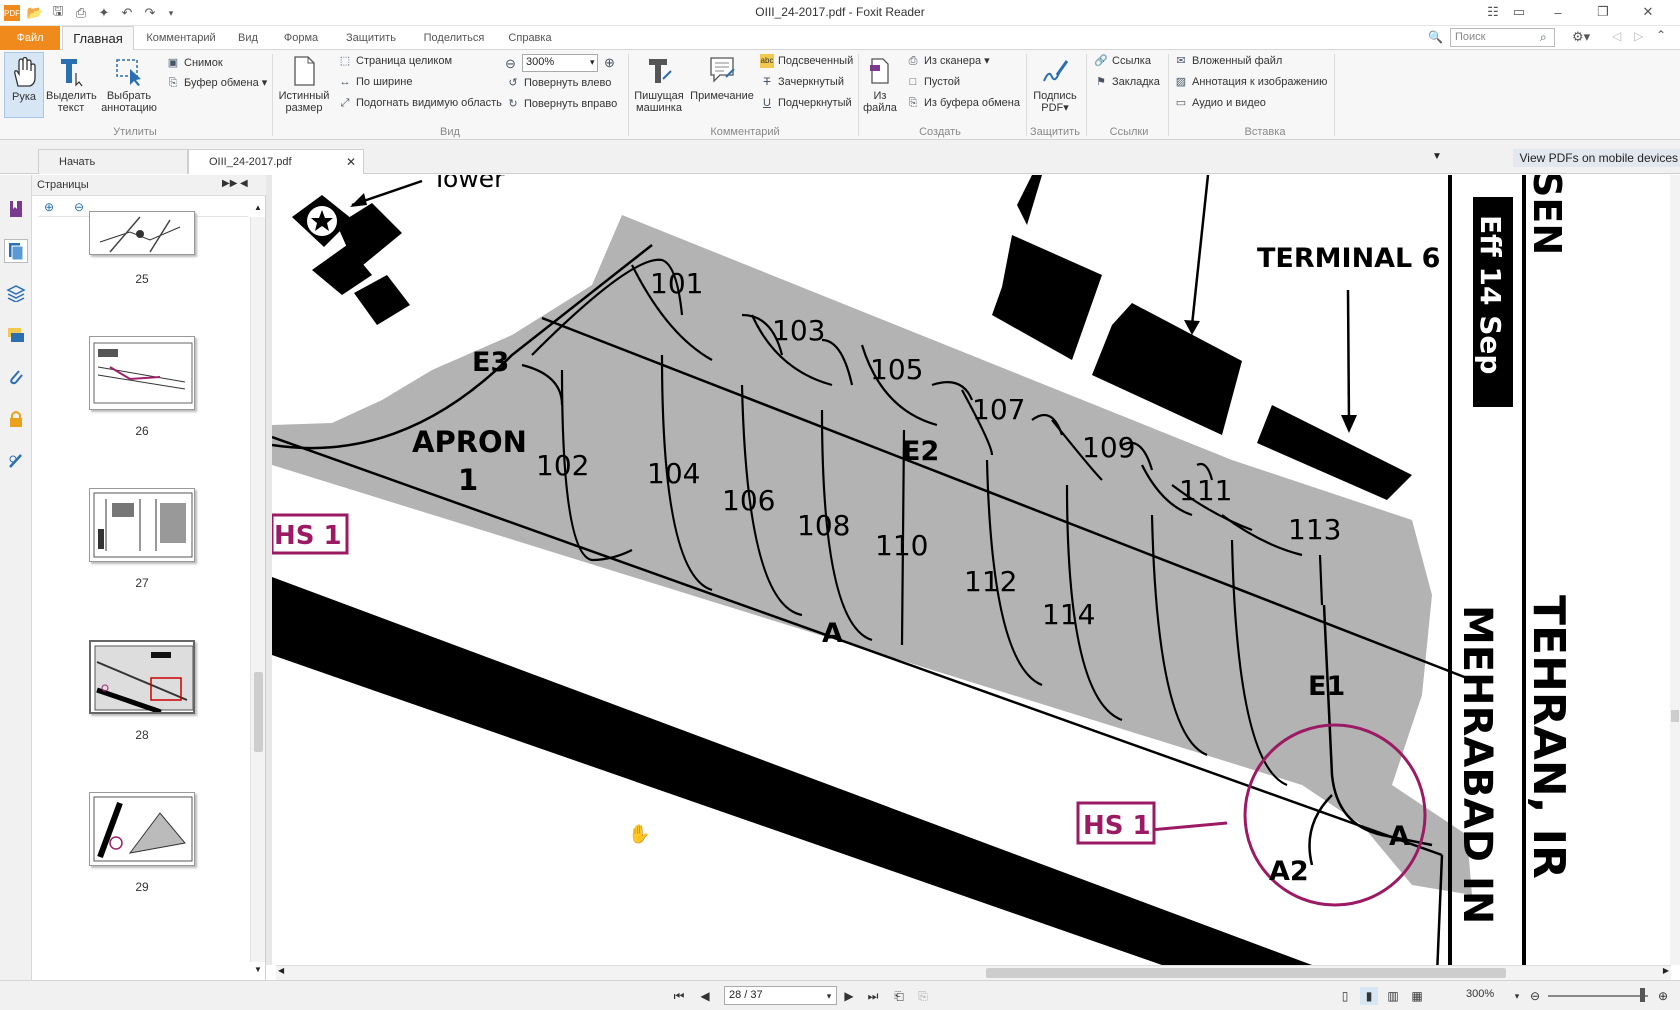 The image size is (1680, 1010). What do you see at coordinates (16, 419) in the screenshot?
I see `security-panel-icon` at bounding box center [16, 419].